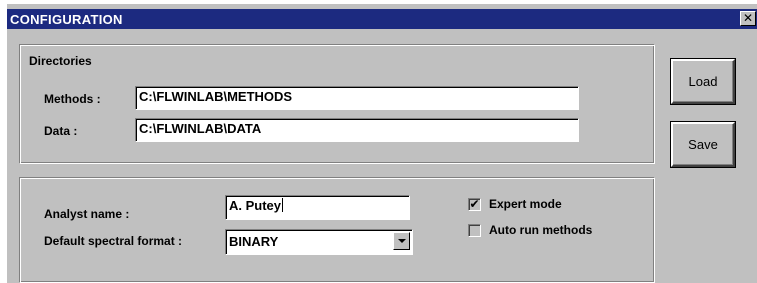 This screenshot has height=283, width=757. Describe the element at coordinates (357, 98) in the screenshot. I see `methods-directory-field: C:\FLWINLAB\METHODS` at that location.